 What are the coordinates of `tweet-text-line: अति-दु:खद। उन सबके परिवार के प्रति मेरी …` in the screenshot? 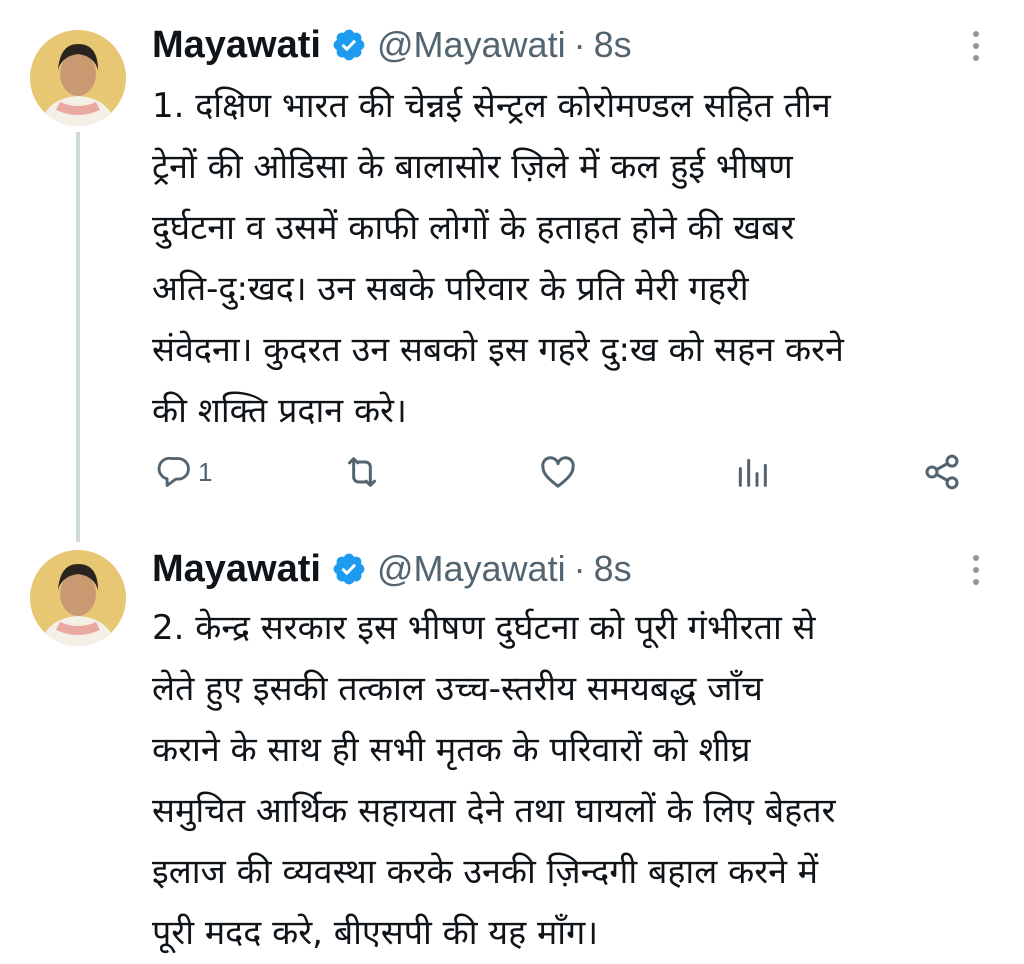 It's located at (450, 289).